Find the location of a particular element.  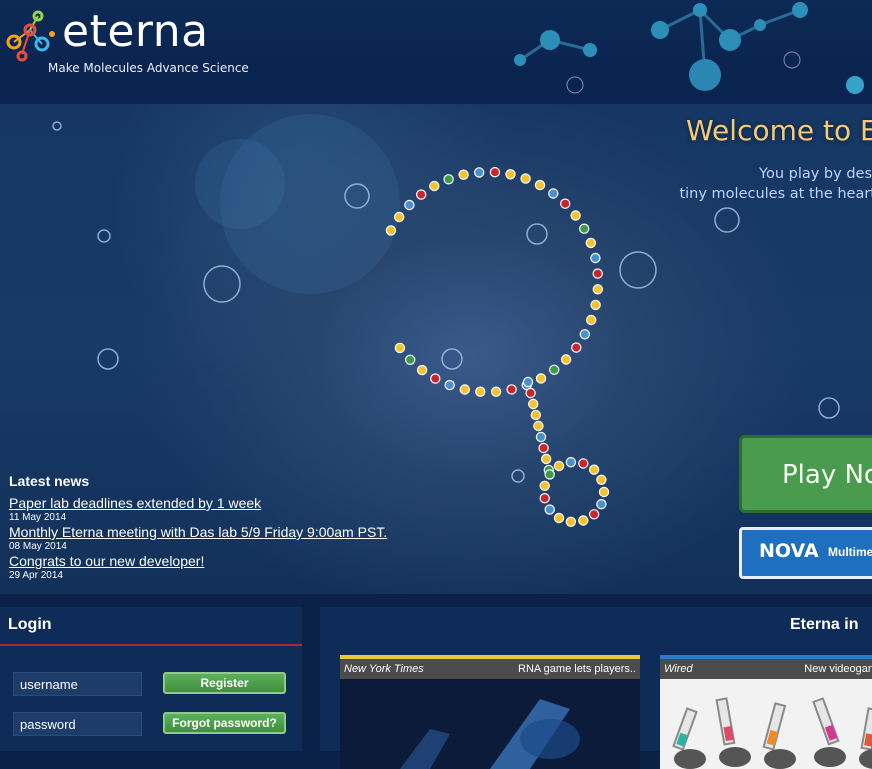

login-title: Login is located at coordinates (30, 624).